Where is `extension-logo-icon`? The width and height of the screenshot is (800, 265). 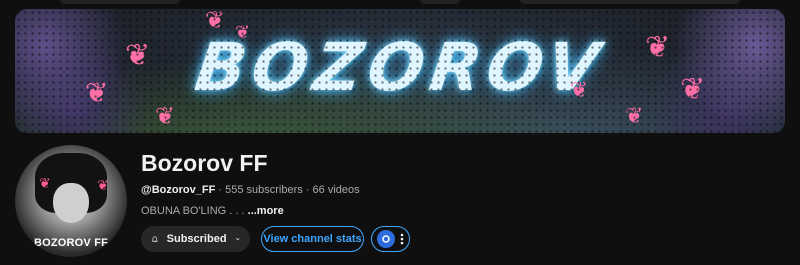
extension-logo-icon is located at coordinates (386, 239).